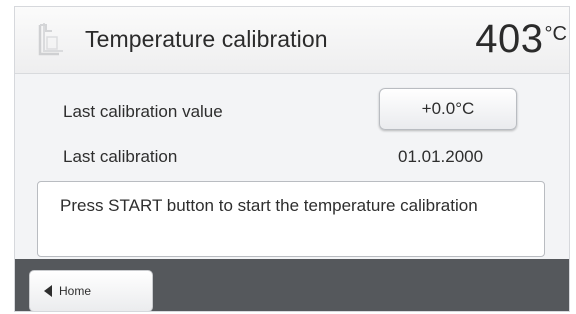 The width and height of the screenshot is (576, 314). What do you see at coordinates (75, 291) in the screenshot?
I see `home-button-label: Home` at bounding box center [75, 291].